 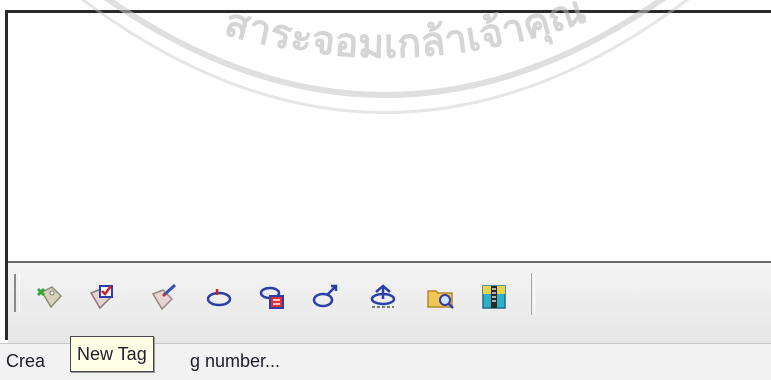 I want to click on curve-arrow-button, so click(x=326, y=297).